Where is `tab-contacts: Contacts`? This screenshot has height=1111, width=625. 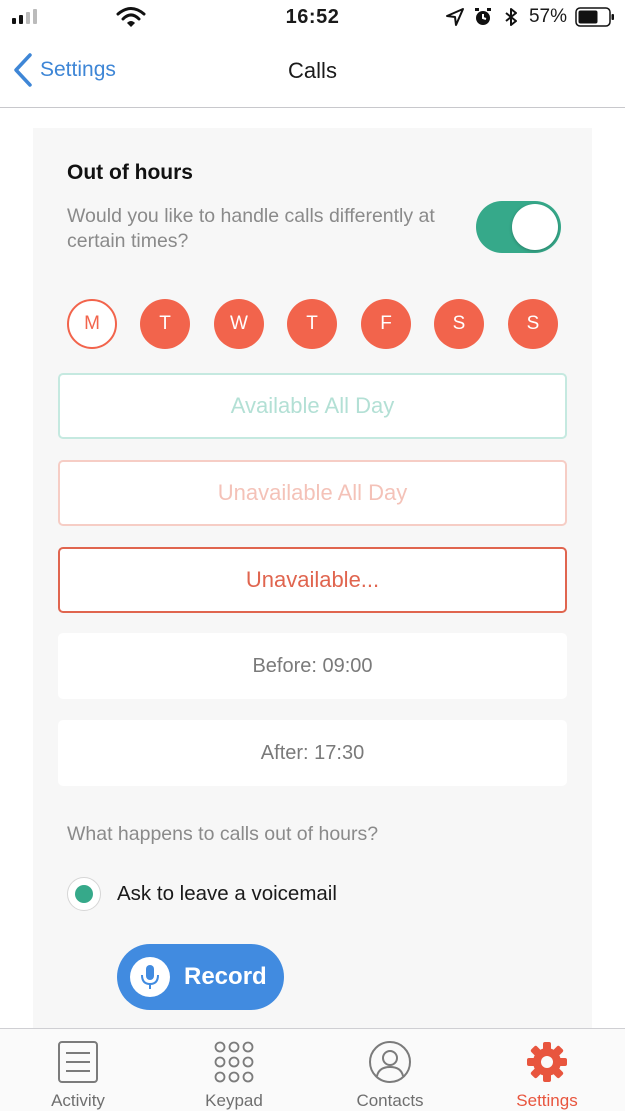 tab-contacts: Contacts is located at coordinates (390, 1070).